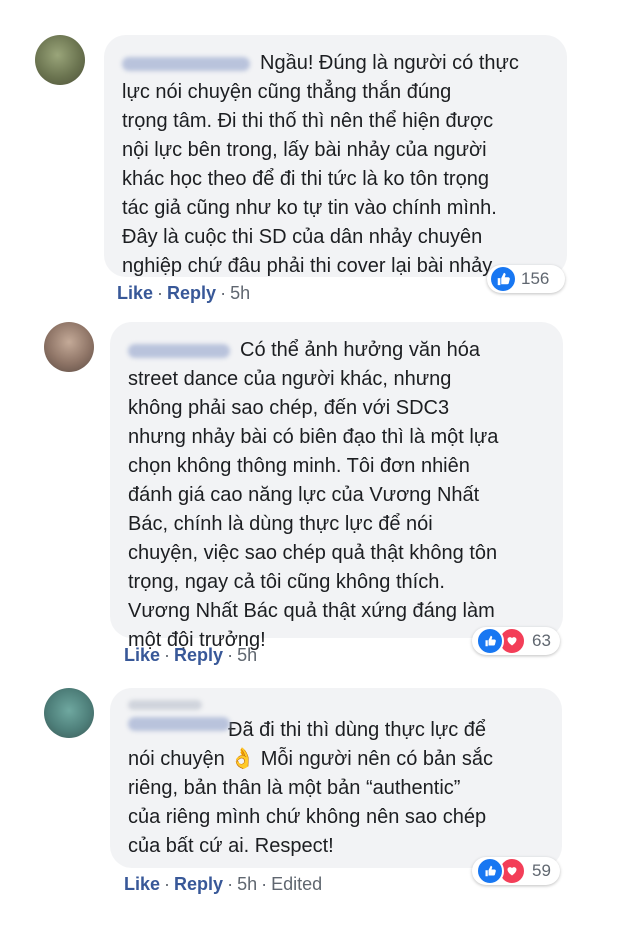  What do you see at coordinates (223, 884) in the screenshot?
I see `comment-actions: Like · Reply · 5h · Edited` at bounding box center [223, 884].